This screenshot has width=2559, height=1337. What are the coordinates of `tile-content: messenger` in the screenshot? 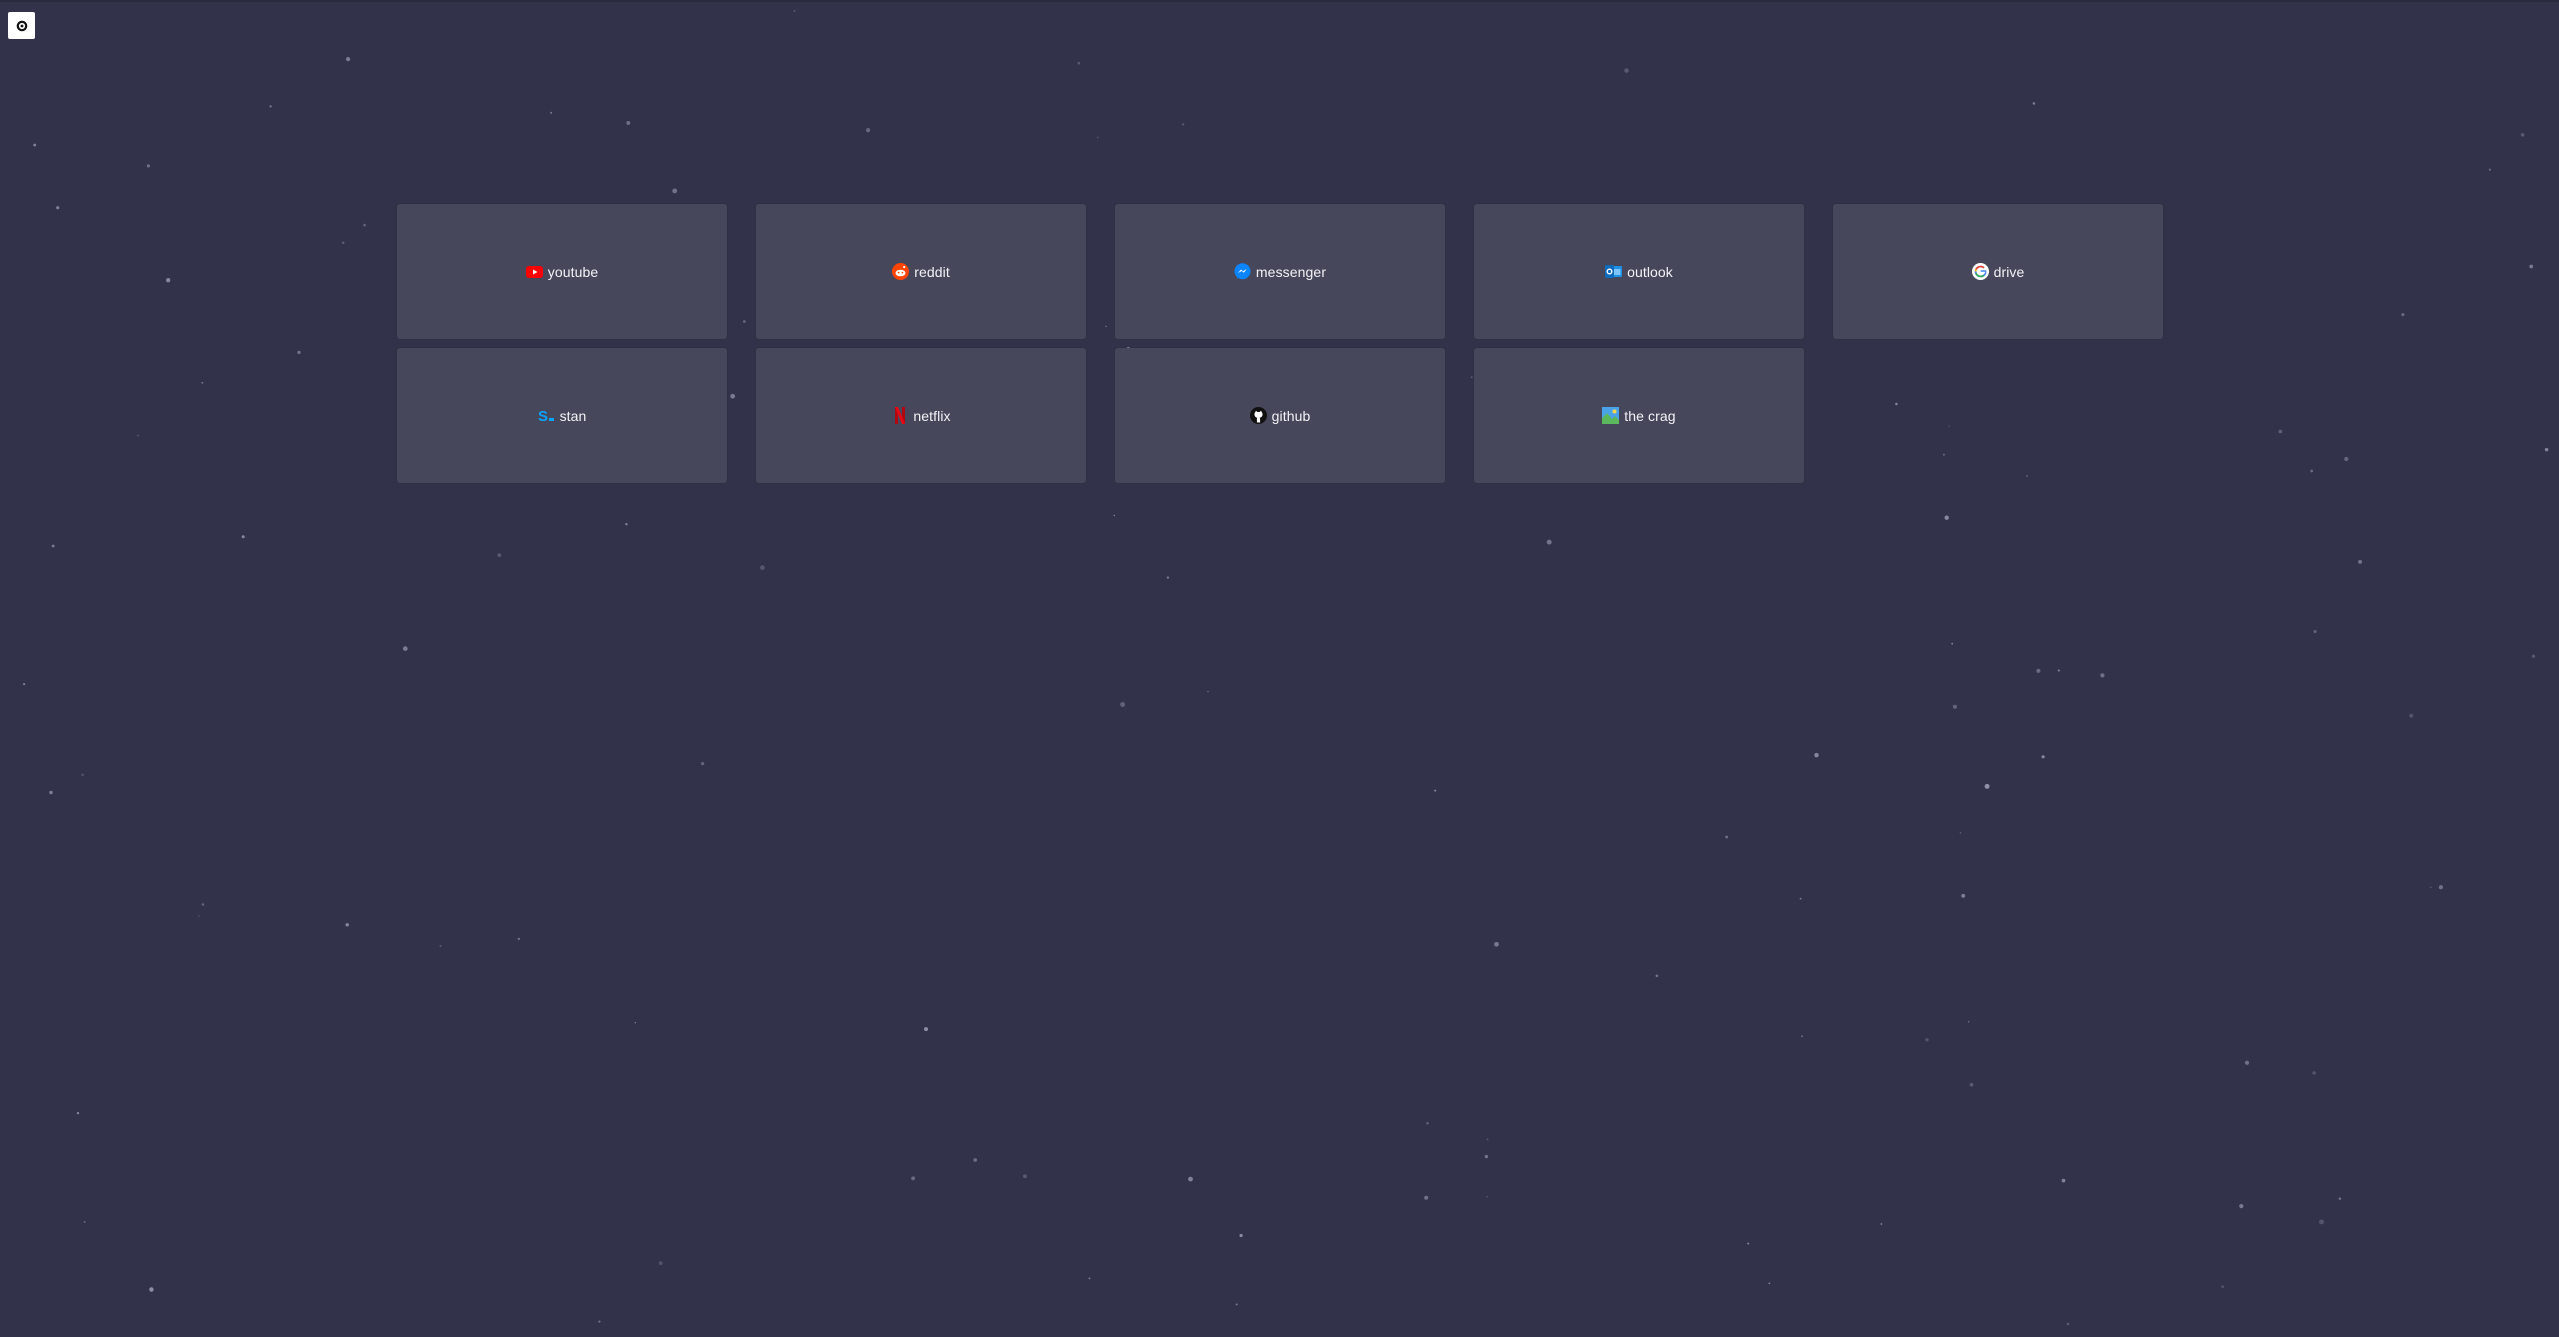 It's located at (1280, 271).